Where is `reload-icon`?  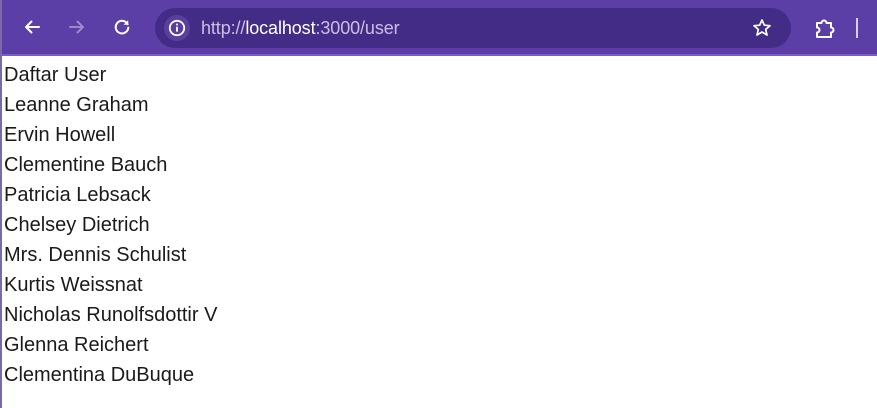 reload-icon is located at coordinates (122, 27).